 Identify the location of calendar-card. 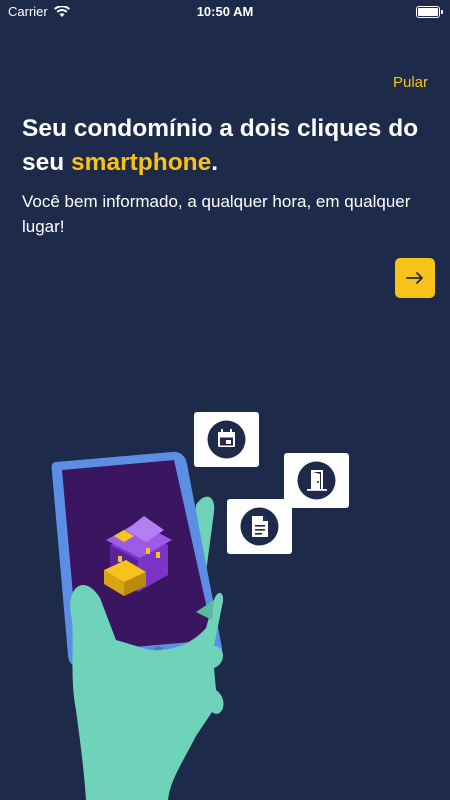
(226, 439).